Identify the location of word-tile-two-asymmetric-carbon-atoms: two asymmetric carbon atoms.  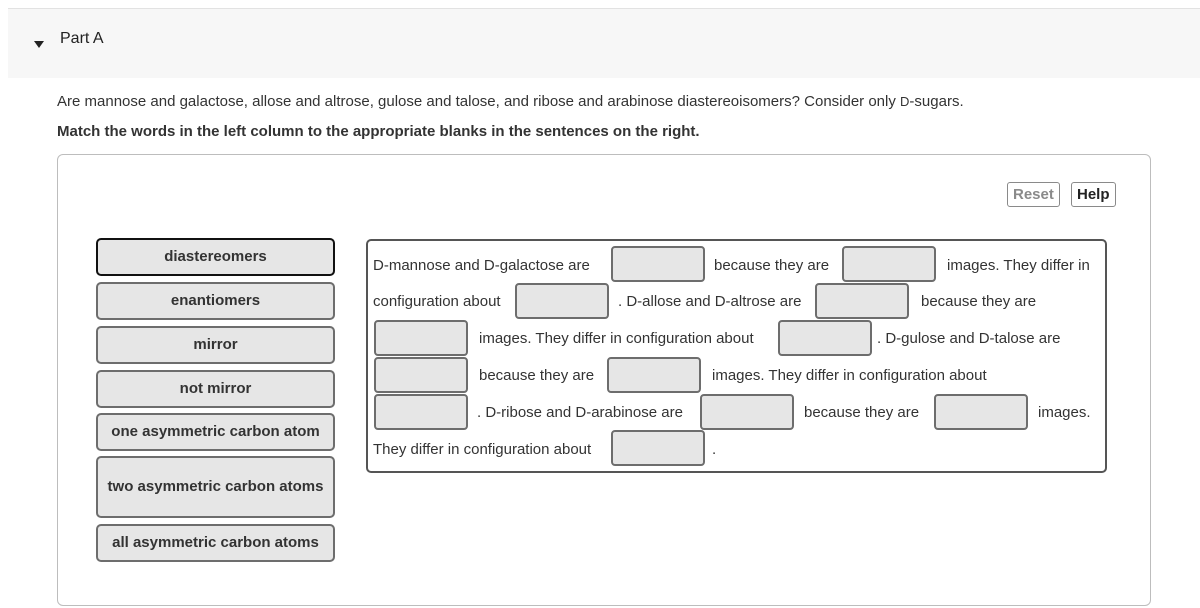
(215, 487).